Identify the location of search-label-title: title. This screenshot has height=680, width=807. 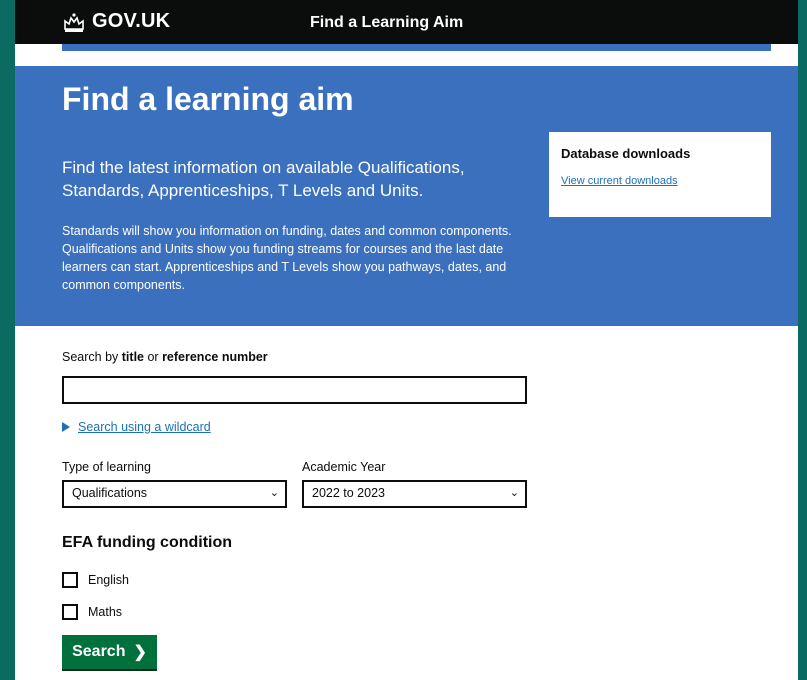
(132, 357).